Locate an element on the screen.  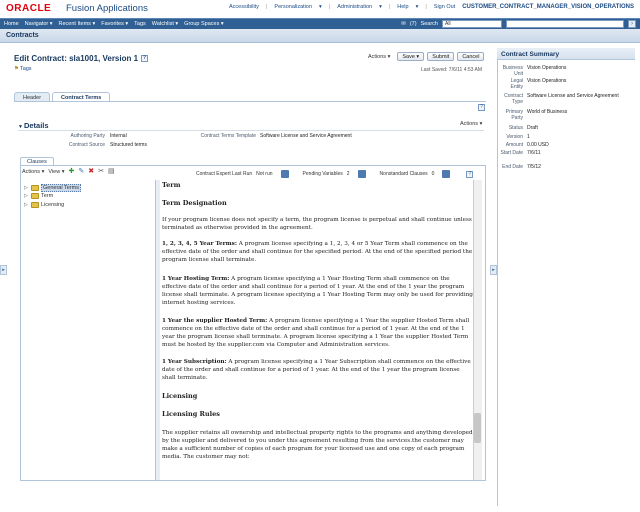
summary-label: Version is located at coordinates (514, 137).